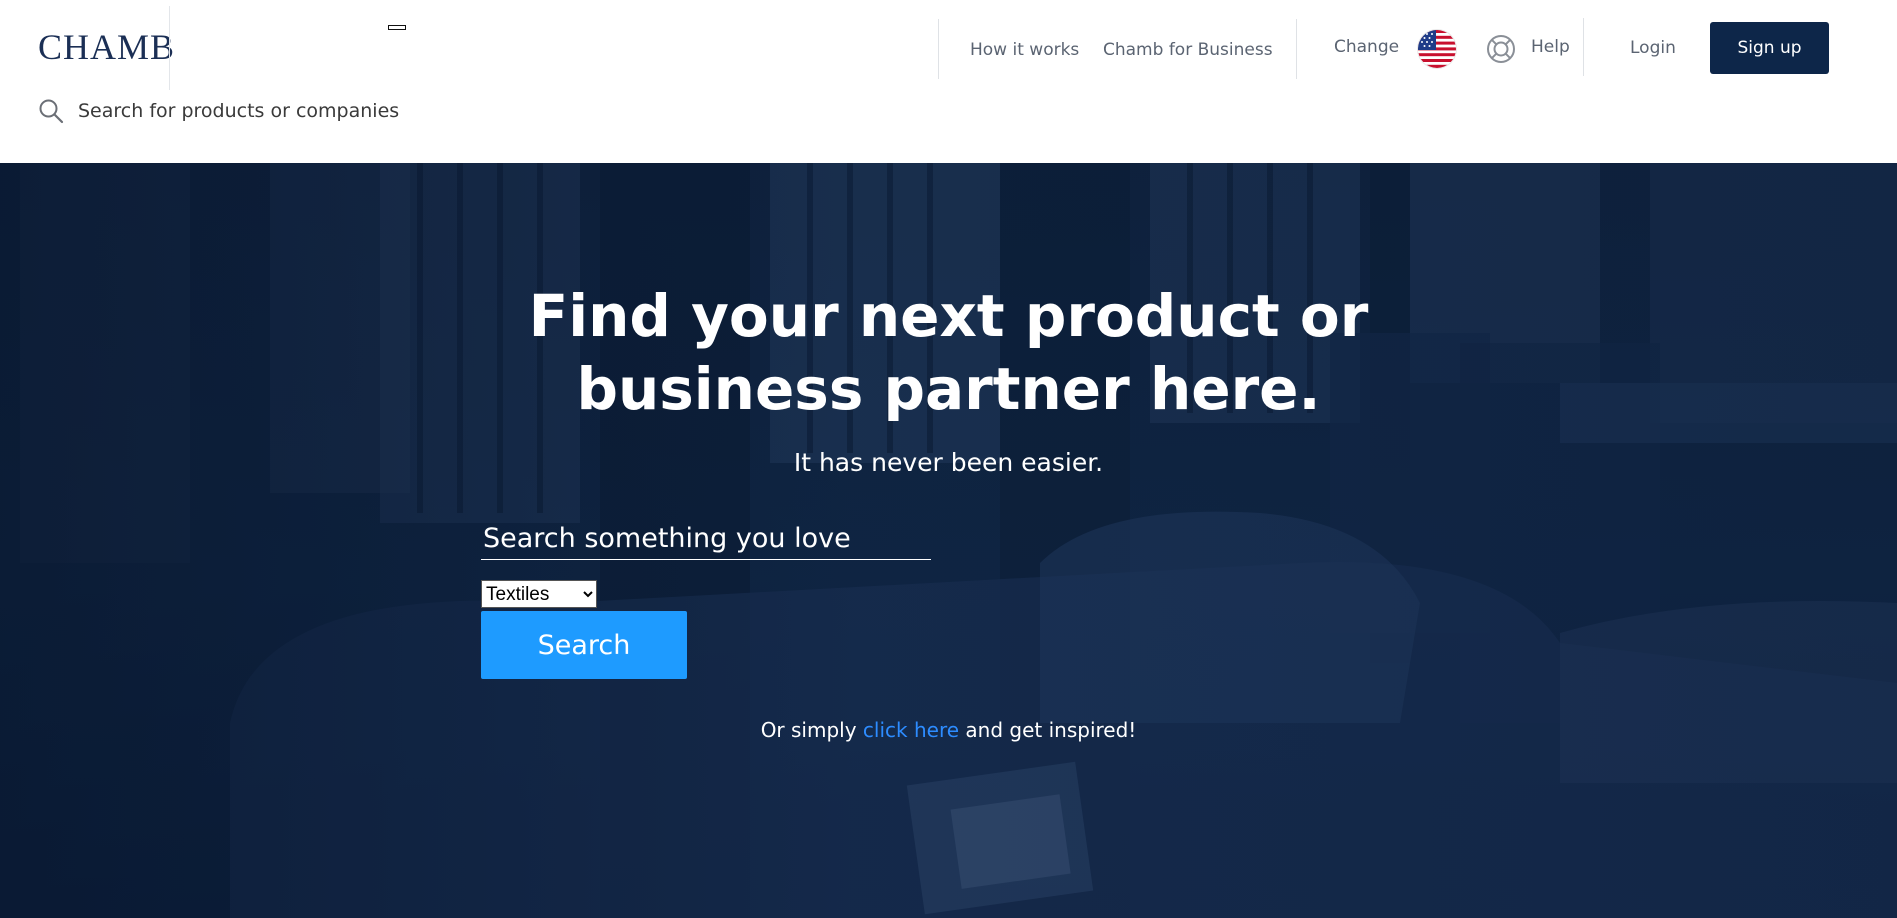 The height and width of the screenshot is (918, 1897). What do you see at coordinates (808, 730) in the screenshot?
I see `inspire-prefix: Or simply` at bounding box center [808, 730].